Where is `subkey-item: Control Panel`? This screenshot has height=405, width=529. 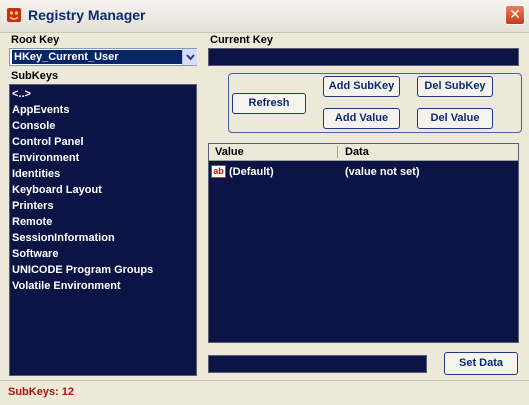 subkey-item: Control Panel is located at coordinates (48, 142).